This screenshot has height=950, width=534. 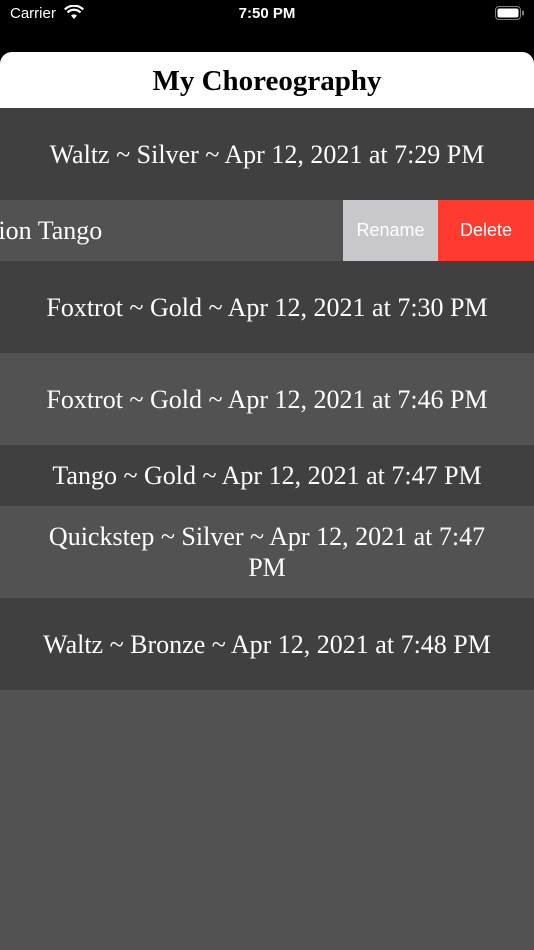 I want to click on page-title: My Choreography, so click(x=267, y=80).